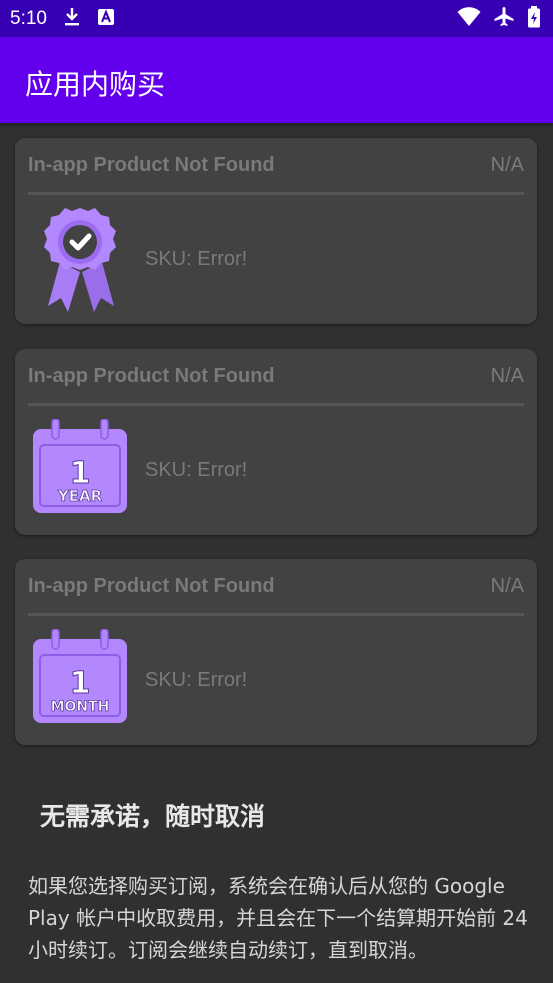 Image resolution: width=553 pixels, height=983 pixels. I want to click on status-time: 5:10, so click(28, 18).